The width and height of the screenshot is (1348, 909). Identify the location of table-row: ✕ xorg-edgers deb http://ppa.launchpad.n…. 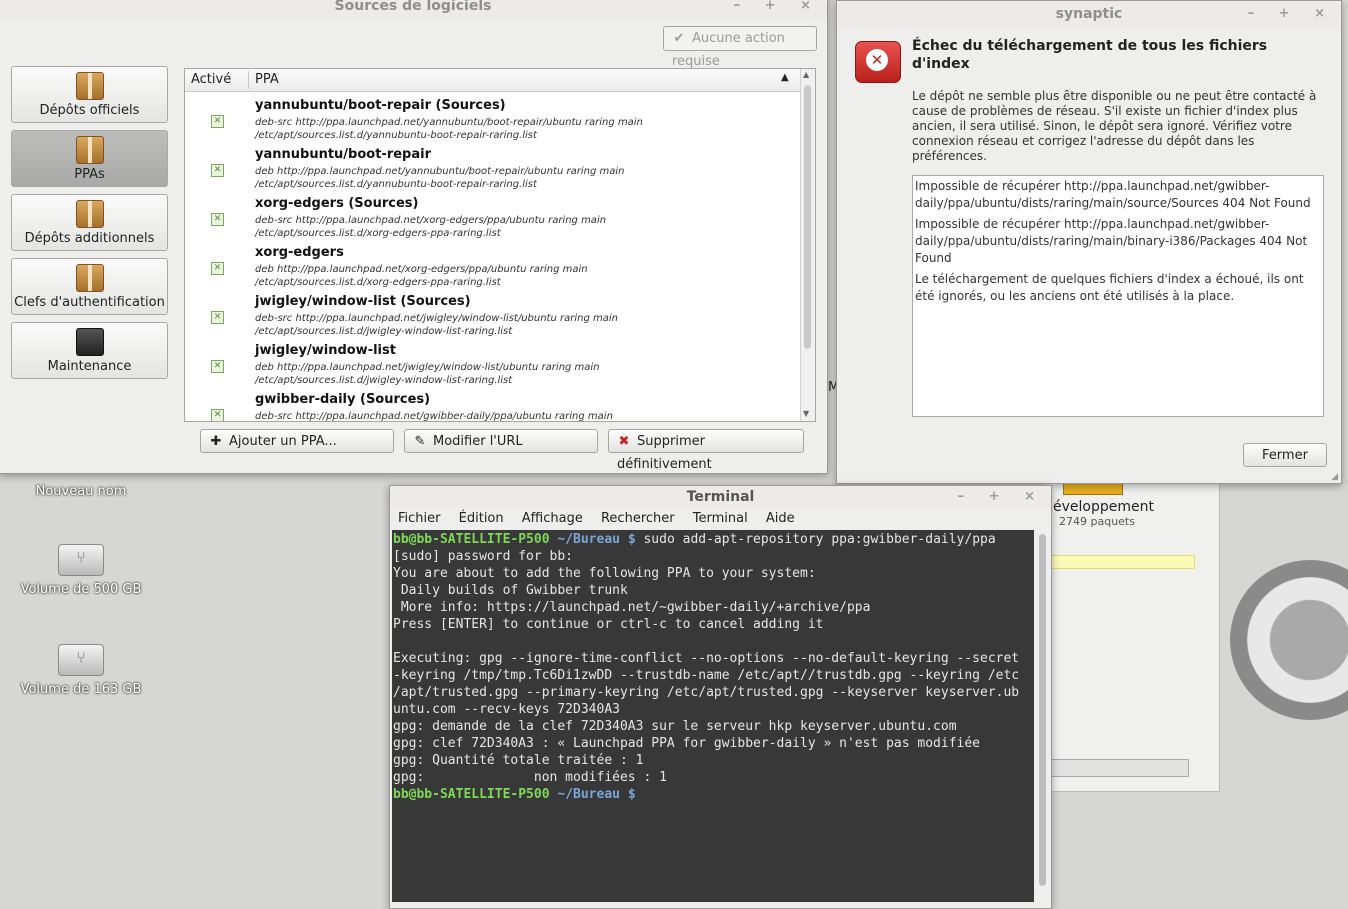
(492, 268).